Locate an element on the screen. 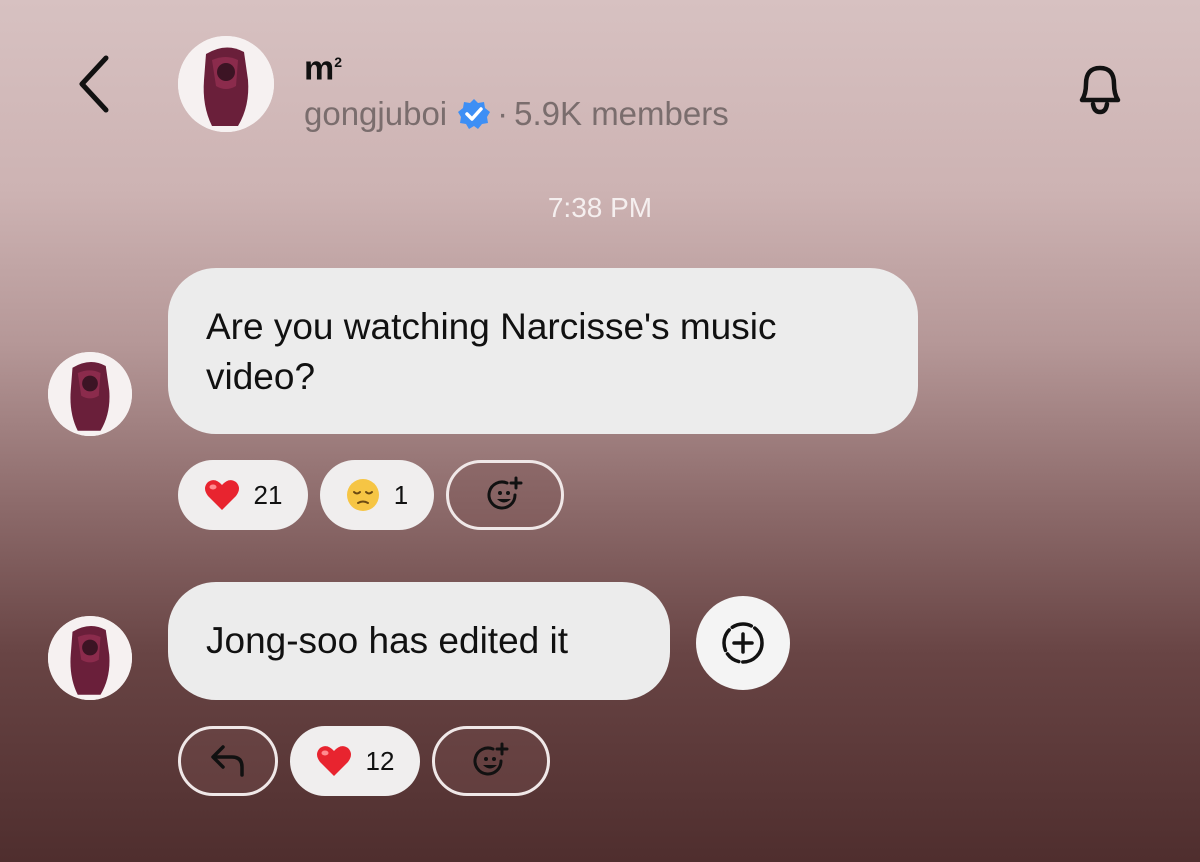 The height and width of the screenshot is (862, 1200). channel-title: m2 is located at coordinates (323, 65).